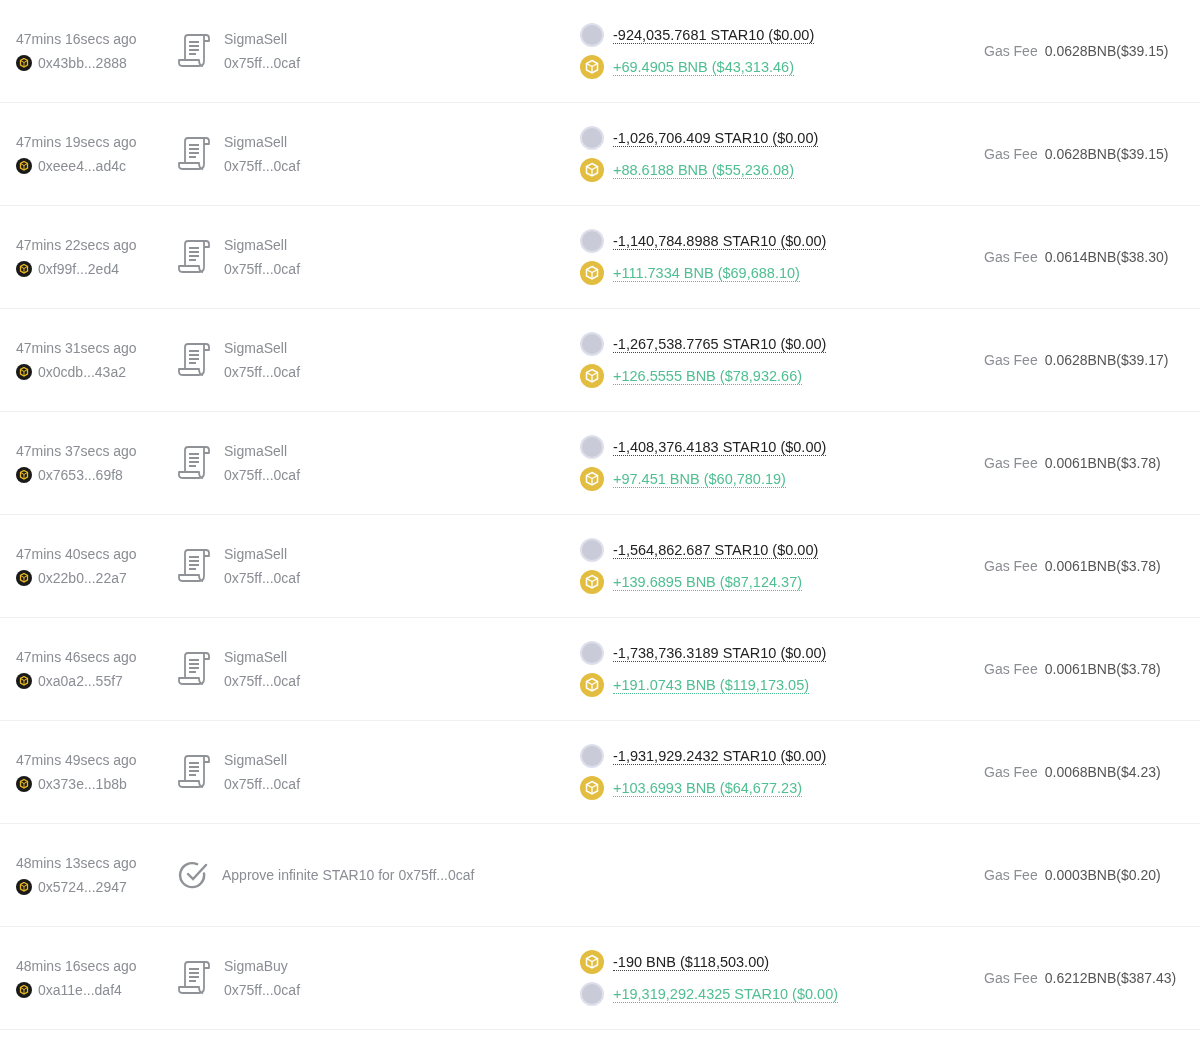 The image size is (1200, 1037). What do you see at coordinates (78, 269) in the screenshot?
I see `sender-address-link: 0xf99f...2ed4` at bounding box center [78, 269].